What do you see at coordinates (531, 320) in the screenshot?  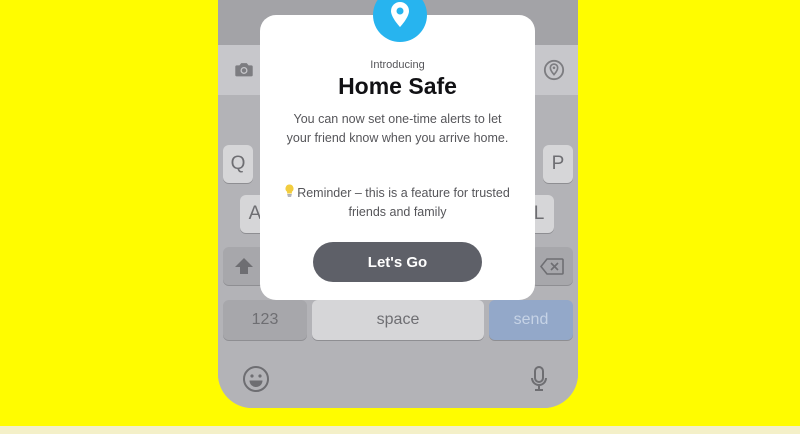 I see `send-key: send` at bounding box center [531, 320].